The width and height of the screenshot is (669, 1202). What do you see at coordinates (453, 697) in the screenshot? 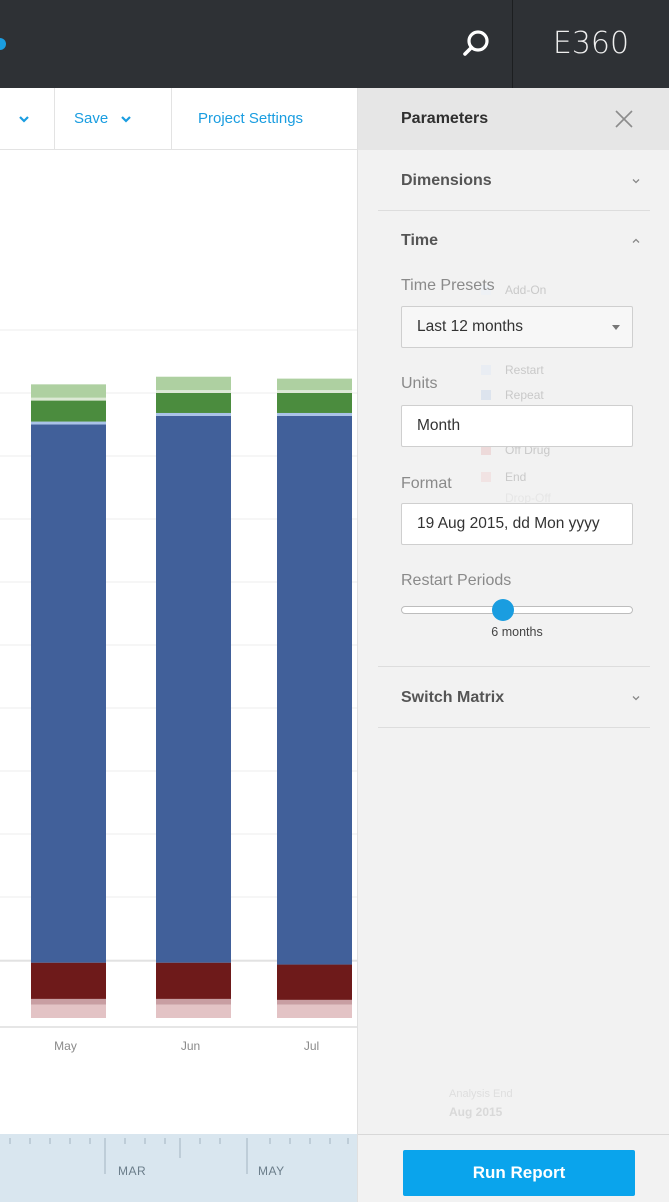
I see `section-label: Switch Matrix` at bounding box center [453, 697].